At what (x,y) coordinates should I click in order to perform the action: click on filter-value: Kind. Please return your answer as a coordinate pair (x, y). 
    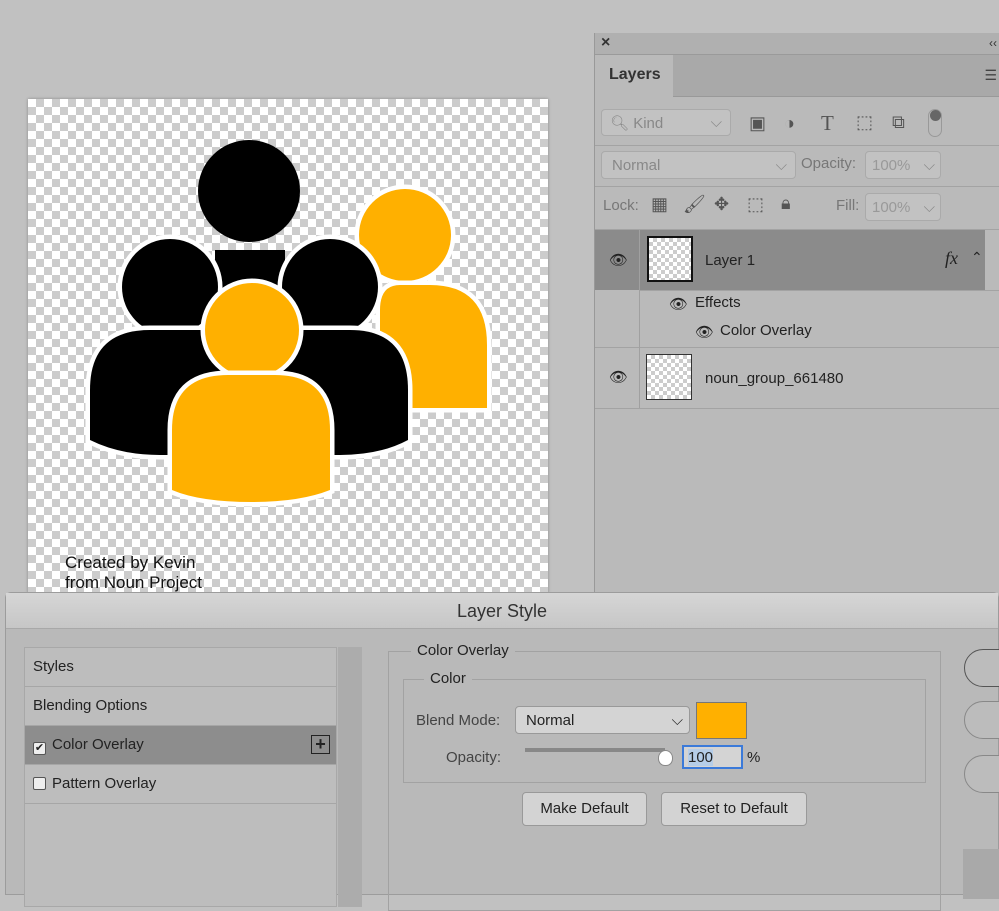
    Looking at the image, I should click on (648, 123).